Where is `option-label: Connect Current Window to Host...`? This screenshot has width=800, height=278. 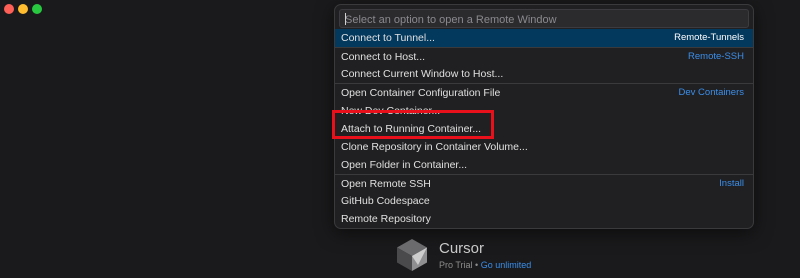
option-label: Connect Current Window to Host... is located at coordinates (422, 74).